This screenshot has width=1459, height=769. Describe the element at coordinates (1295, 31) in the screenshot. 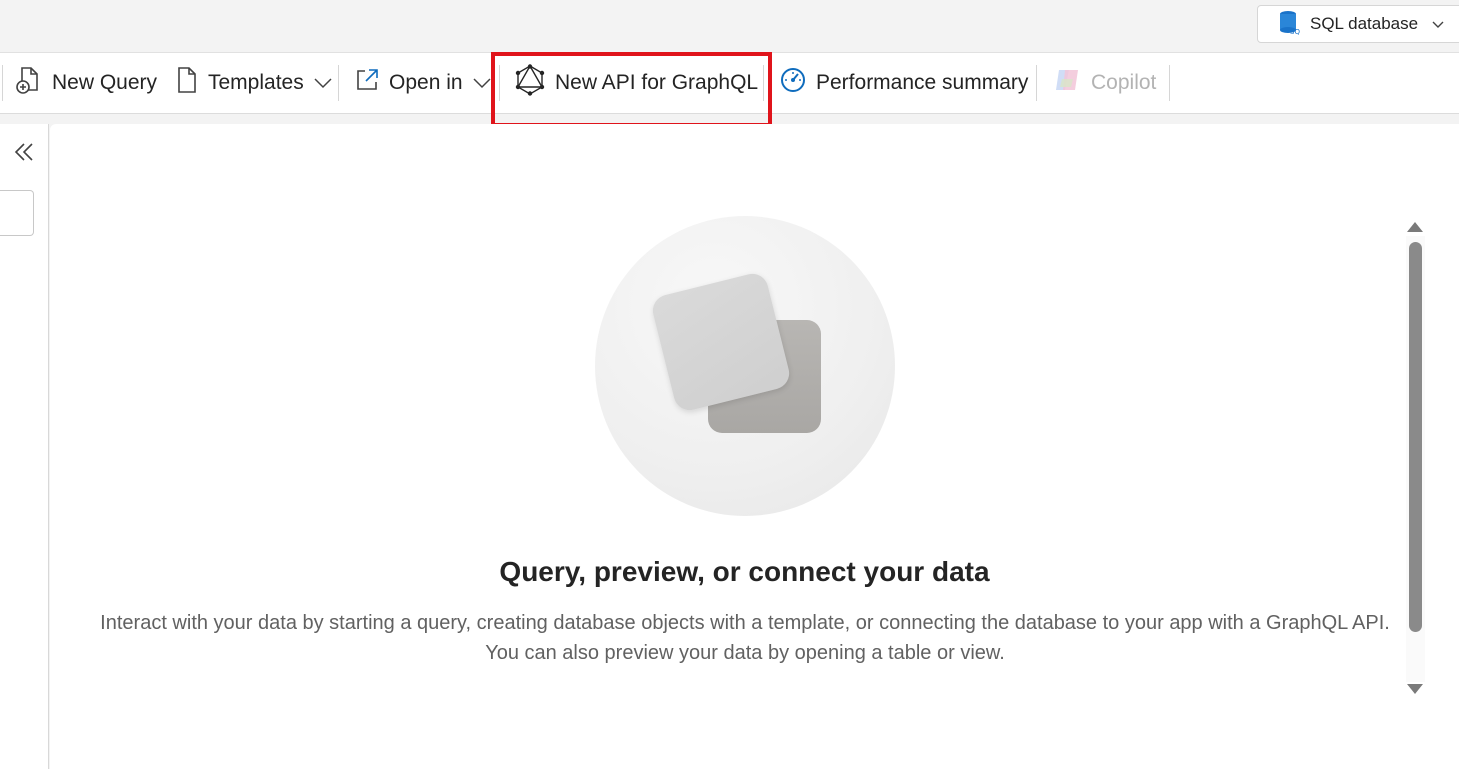

I see `svg-text: SQL` at that location.